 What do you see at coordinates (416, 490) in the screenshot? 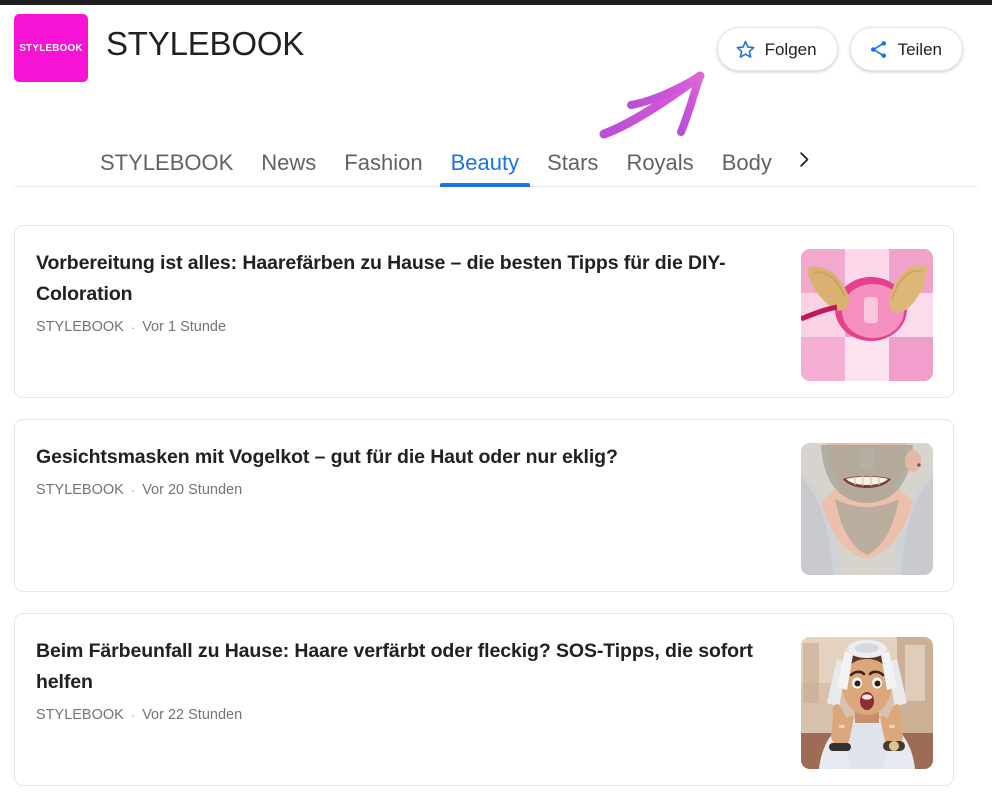
I see `article-meta: STYLEBOOK · Vor 20 Stunden` at bounding box center [416, 490].